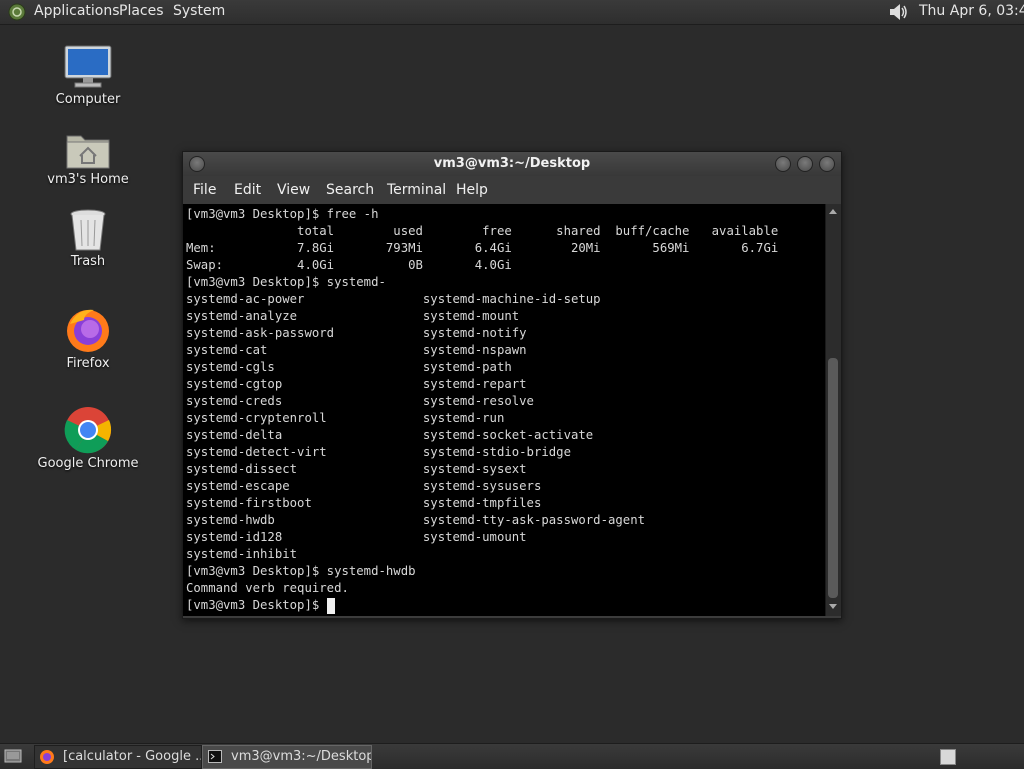 The width and height of the screenshot is (1024, 769). What do you see at coordinates (378, 452) in the screenshot?
I see `terminal-line: systemd-detect-virt systemd-stdio-bridge` at bounding box center [378, 452].